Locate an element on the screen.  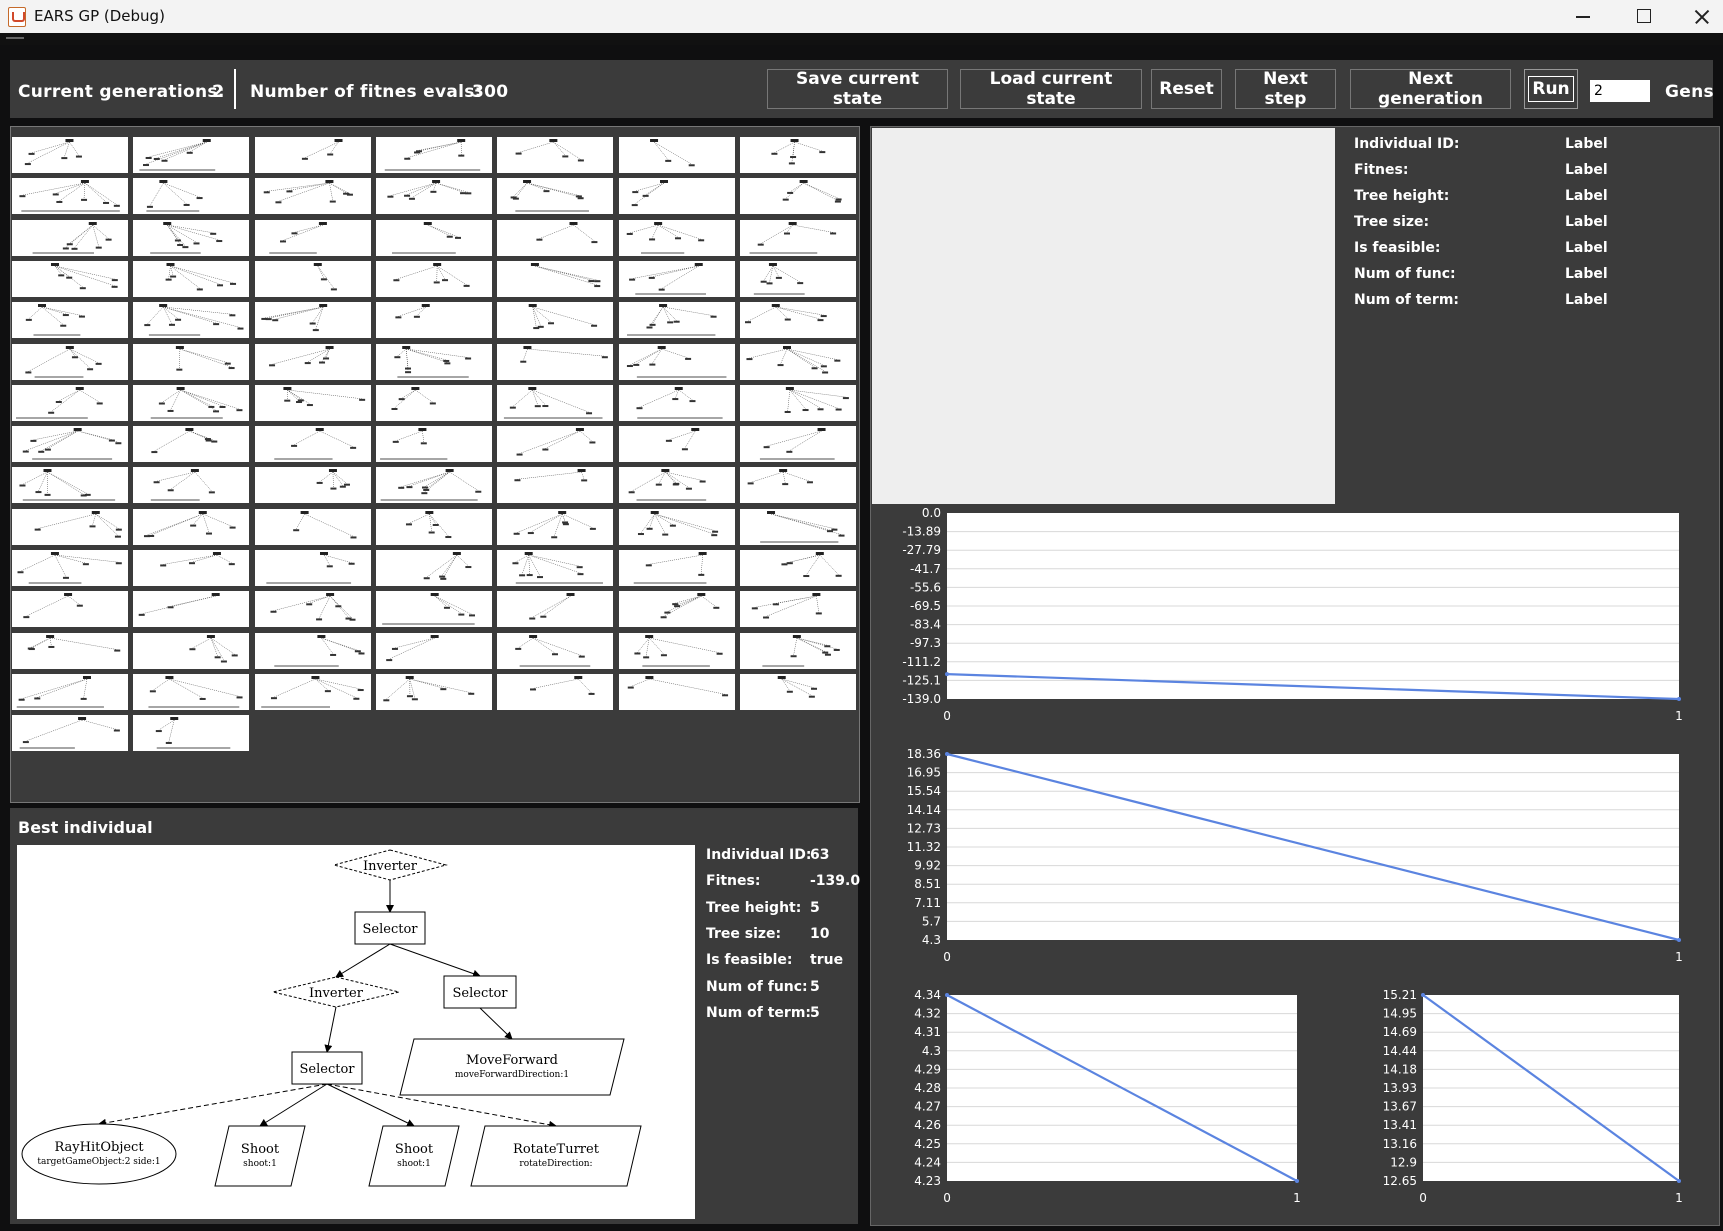
maximize-button is located at coordinates (1643, 16).